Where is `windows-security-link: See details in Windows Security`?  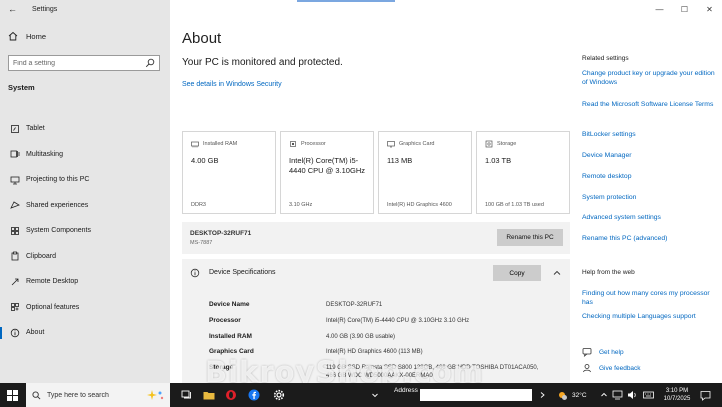
windows-security-link: See details in Windows Security is located at coordinates (232, 84).